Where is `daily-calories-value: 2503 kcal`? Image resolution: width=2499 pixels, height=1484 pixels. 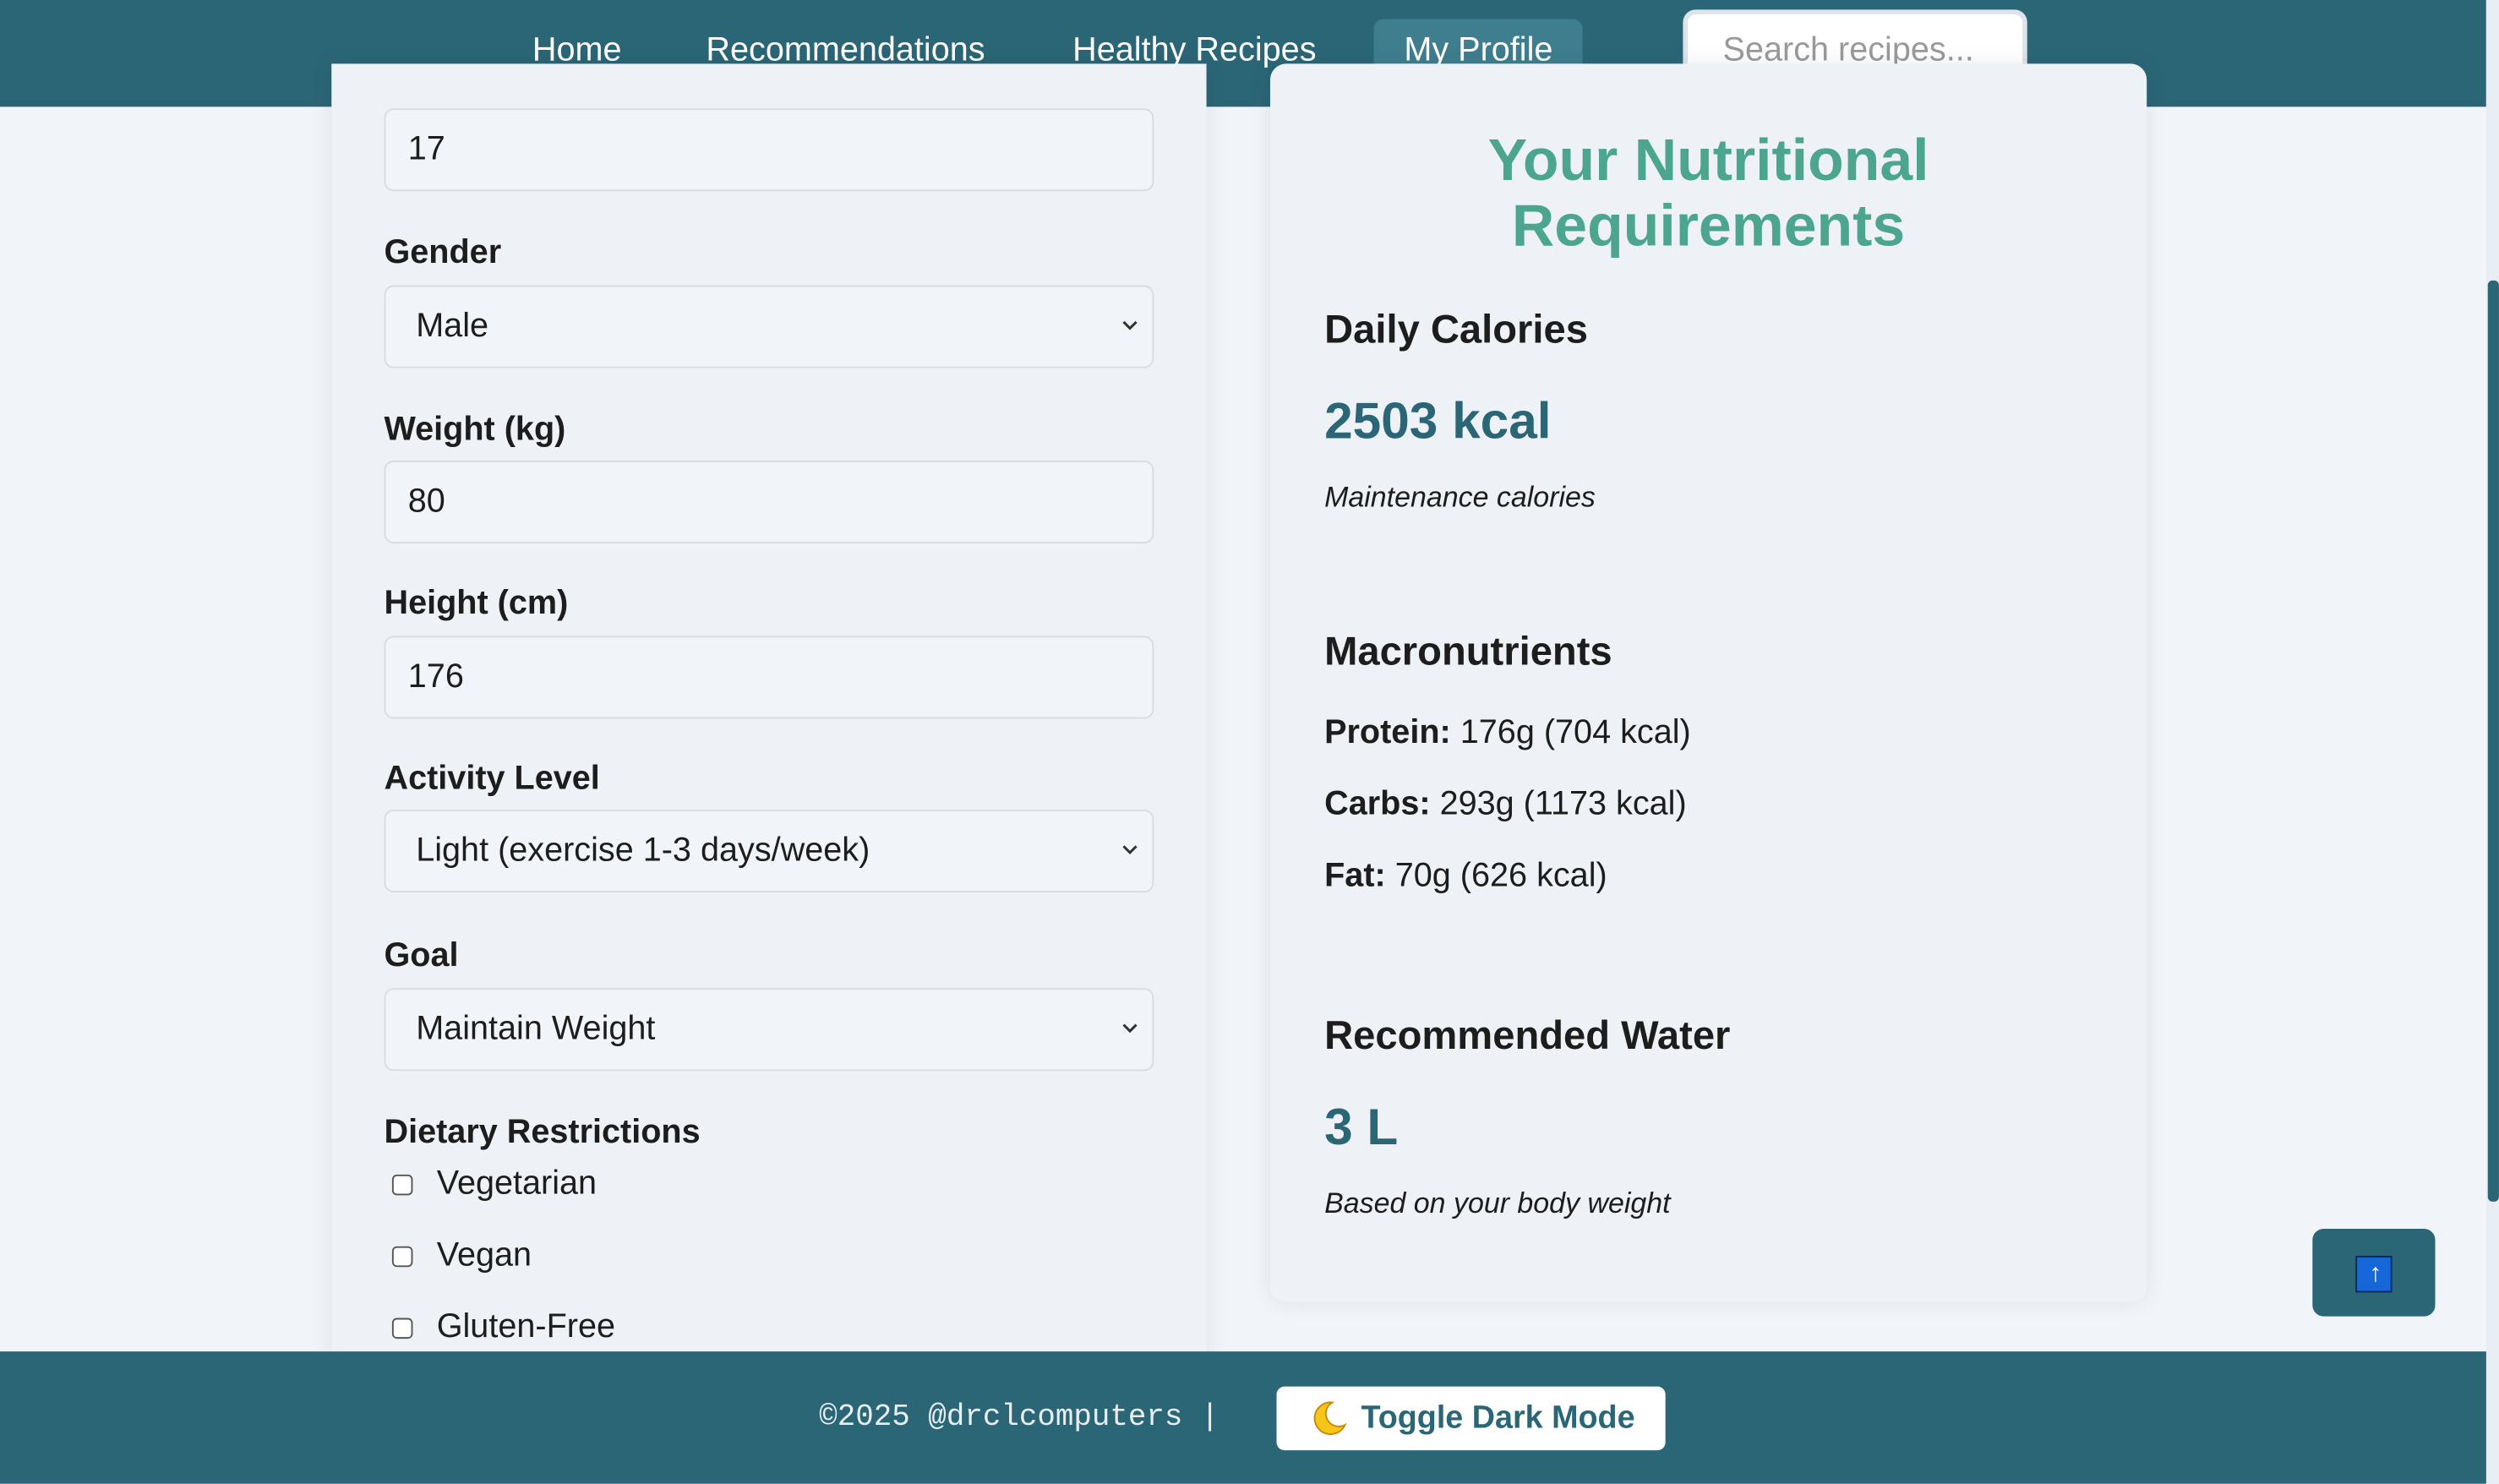
daily-calories-value: 2503 kcal is located at coordinates (1438, 421).